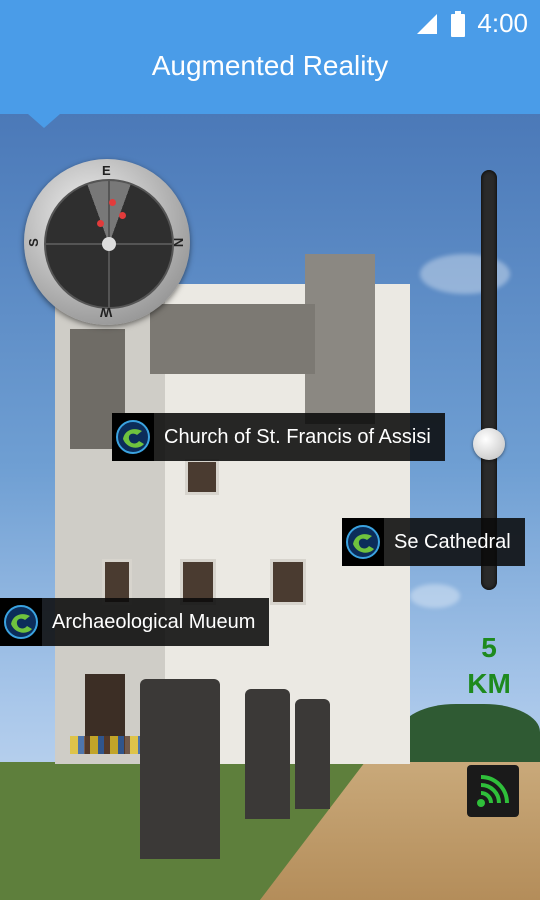 Image resolution: width=540 pixels, height=900 pixels. What do you see at coordinates (458, 23) in the screenshot?
I see `battery-icon` at bounding box center [458, 23].